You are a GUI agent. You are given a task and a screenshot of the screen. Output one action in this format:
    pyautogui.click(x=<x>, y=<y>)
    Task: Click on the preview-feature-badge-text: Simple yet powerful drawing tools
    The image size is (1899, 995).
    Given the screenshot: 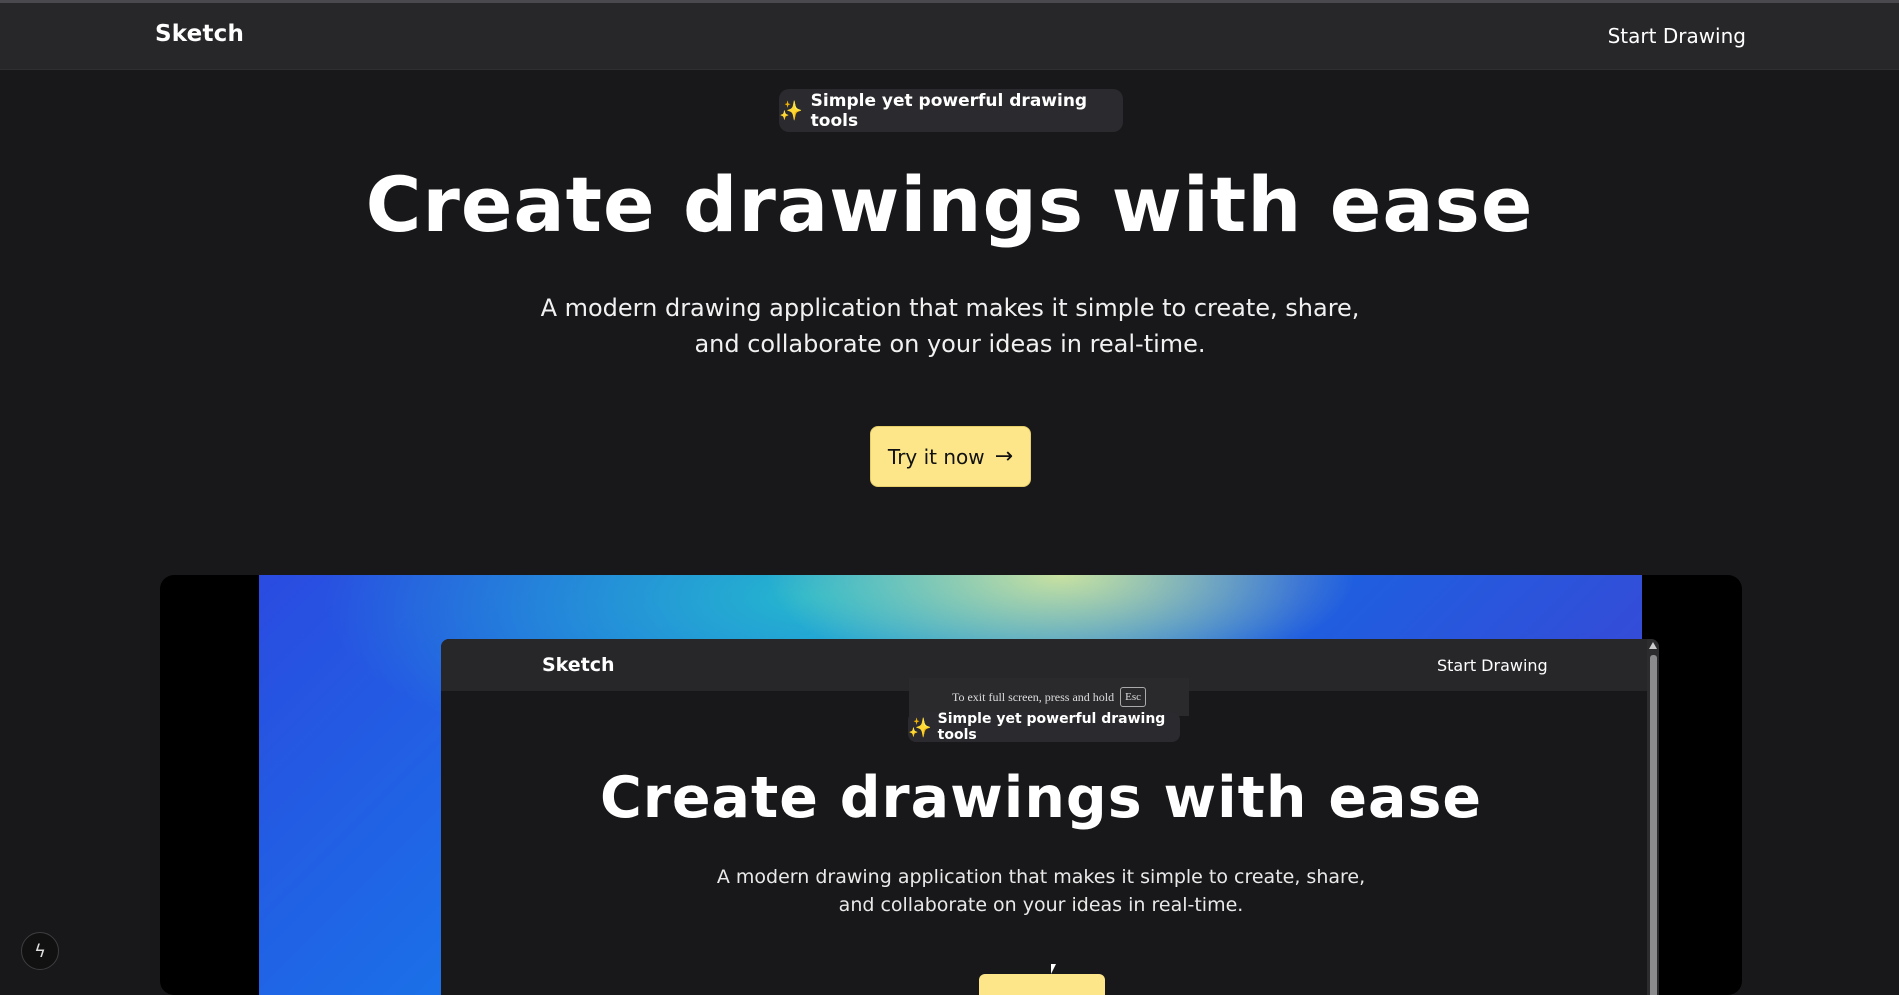 What is the action you would take?
    pyautogui.click(x=1051, y=727)
    